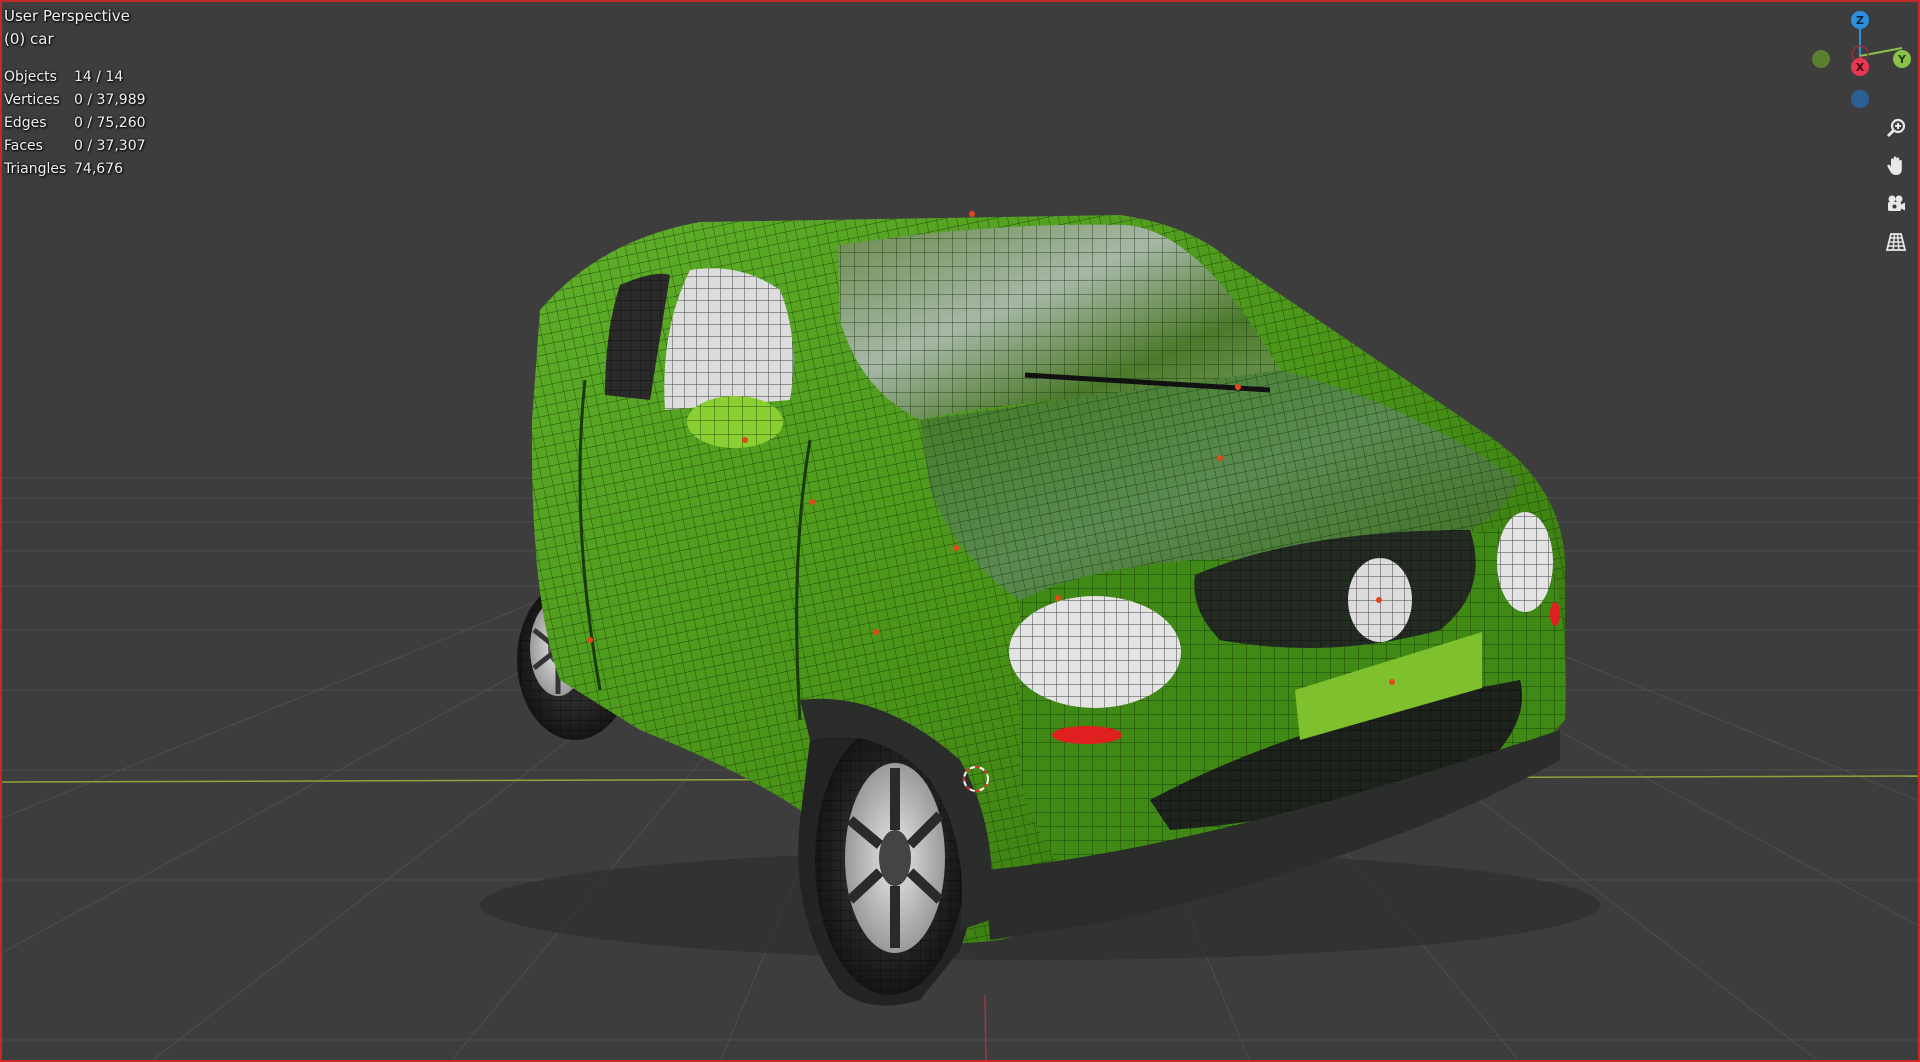 This screenshot has width=1920, height=1062. What do you see at coordinates (1821, 59) in the screenshot?
I see `neg-y-axis-handle` at bounding box center [1821, 59].